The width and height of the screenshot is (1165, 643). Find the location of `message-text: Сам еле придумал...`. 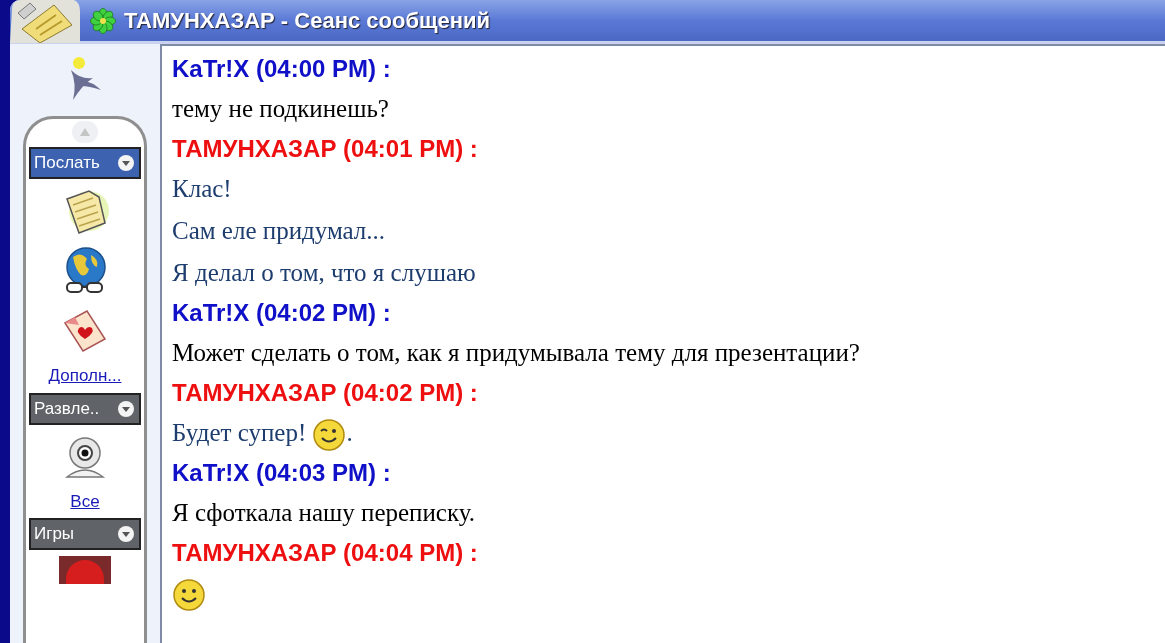

message-text: Сам еле придумал... is located at coordinates (279, 231).